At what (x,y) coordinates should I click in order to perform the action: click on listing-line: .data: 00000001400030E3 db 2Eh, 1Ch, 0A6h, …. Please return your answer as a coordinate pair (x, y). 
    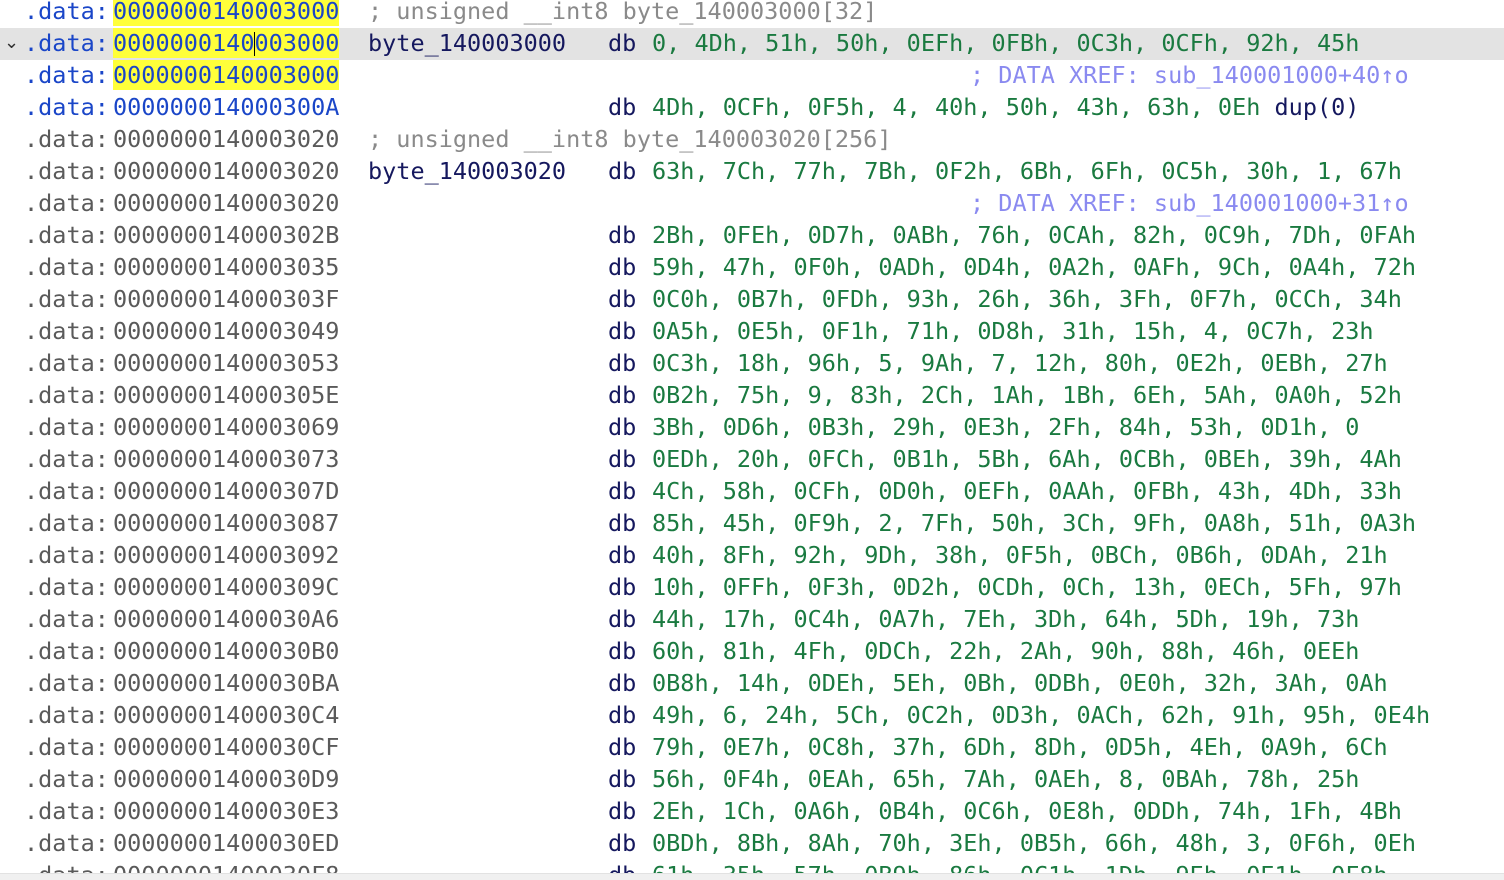
    Looking at the image, I should click on (752, 812).